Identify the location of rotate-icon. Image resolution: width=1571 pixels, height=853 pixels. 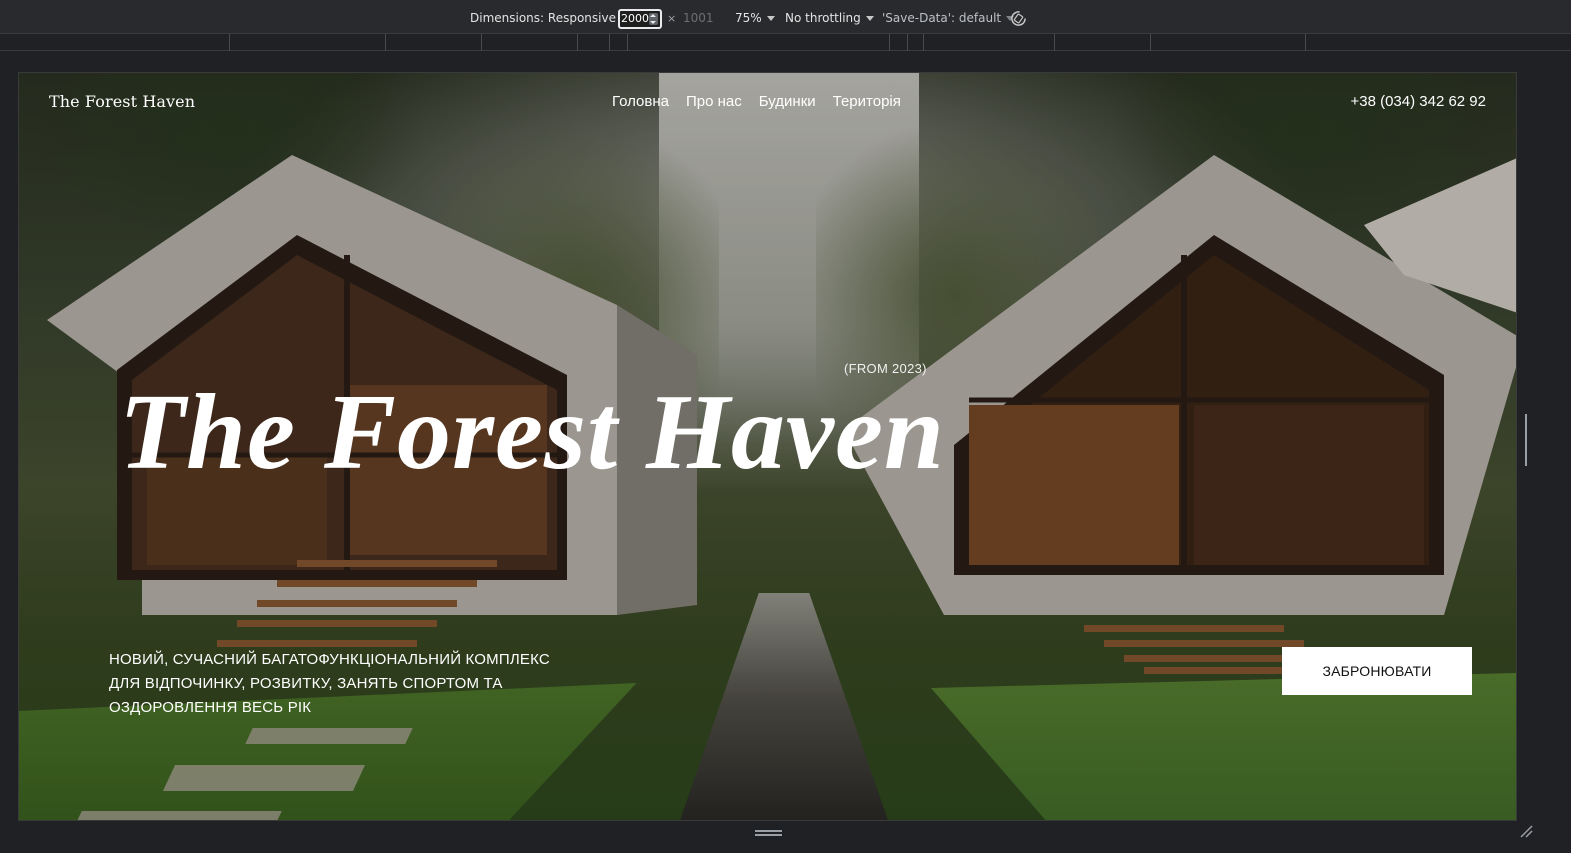
(1018, 18).